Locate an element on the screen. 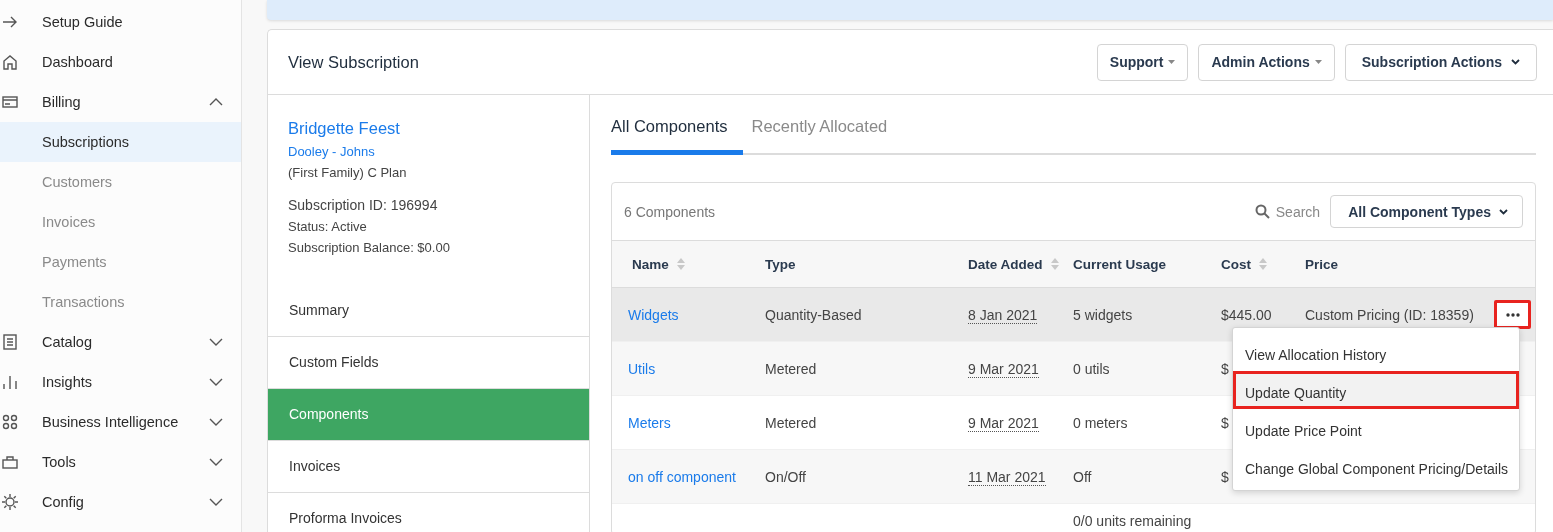 This screenshot has width=1553, height=532. component-name-link: Utils is located at coordinates (642, 368).